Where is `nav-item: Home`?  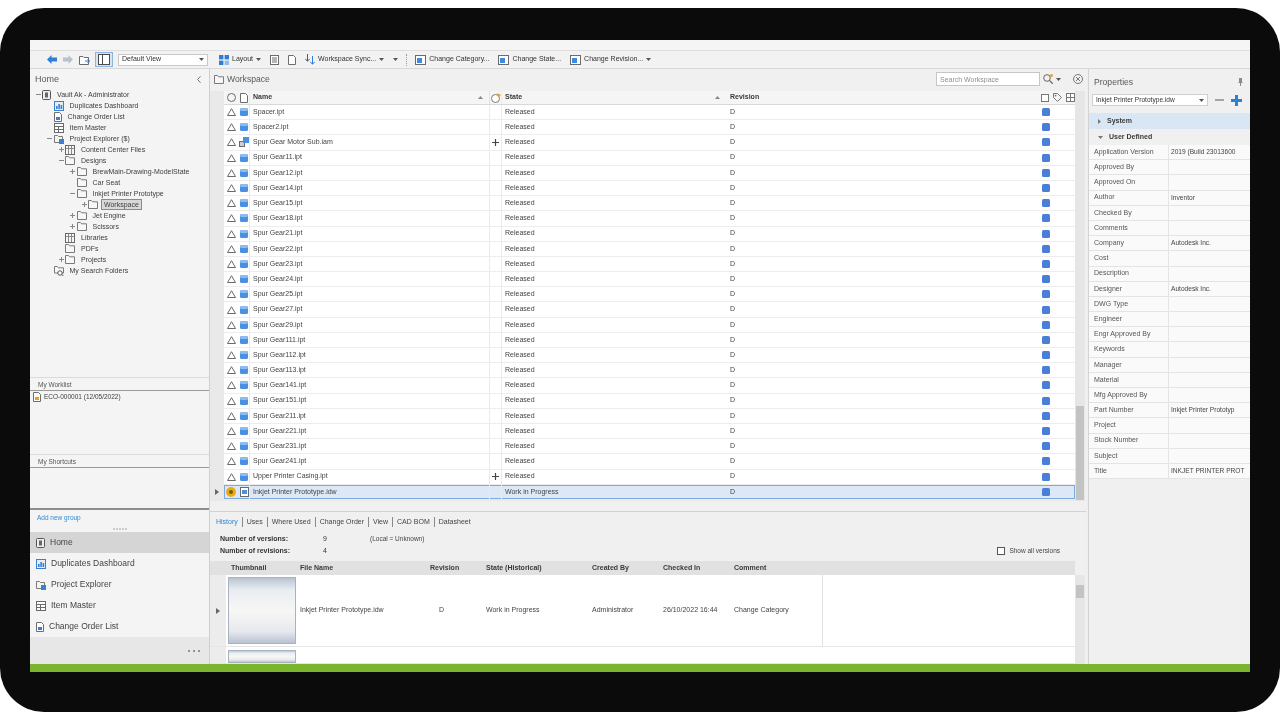 nav-item: Home is located at coordinates (119, 542).